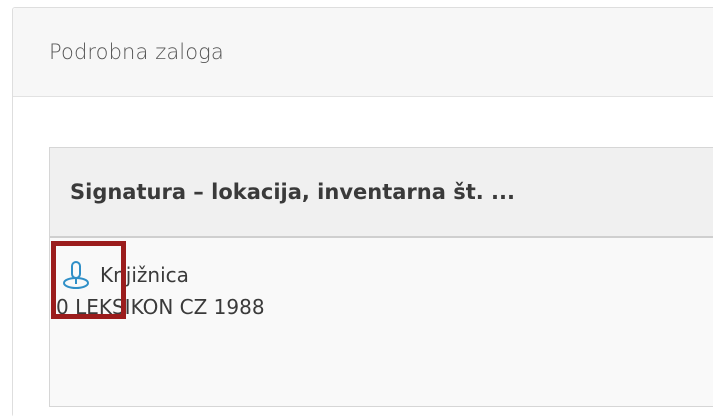 This screenshot has height=417, width=713. I want to click on panel-title: Podrobna zaloga, so click(136, 52).